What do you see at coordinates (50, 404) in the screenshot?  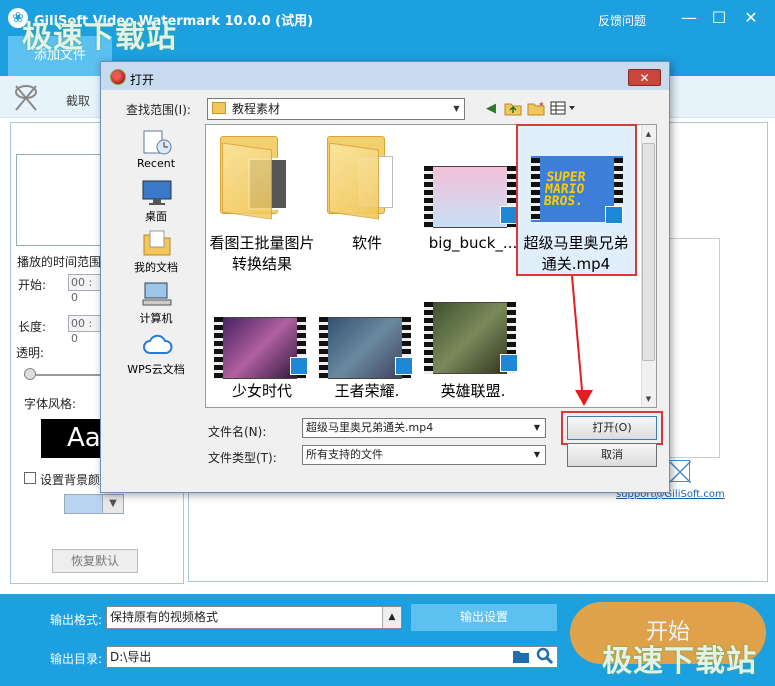 I see `font-style-label: 字体风格:` at bounding box center [50, 404].